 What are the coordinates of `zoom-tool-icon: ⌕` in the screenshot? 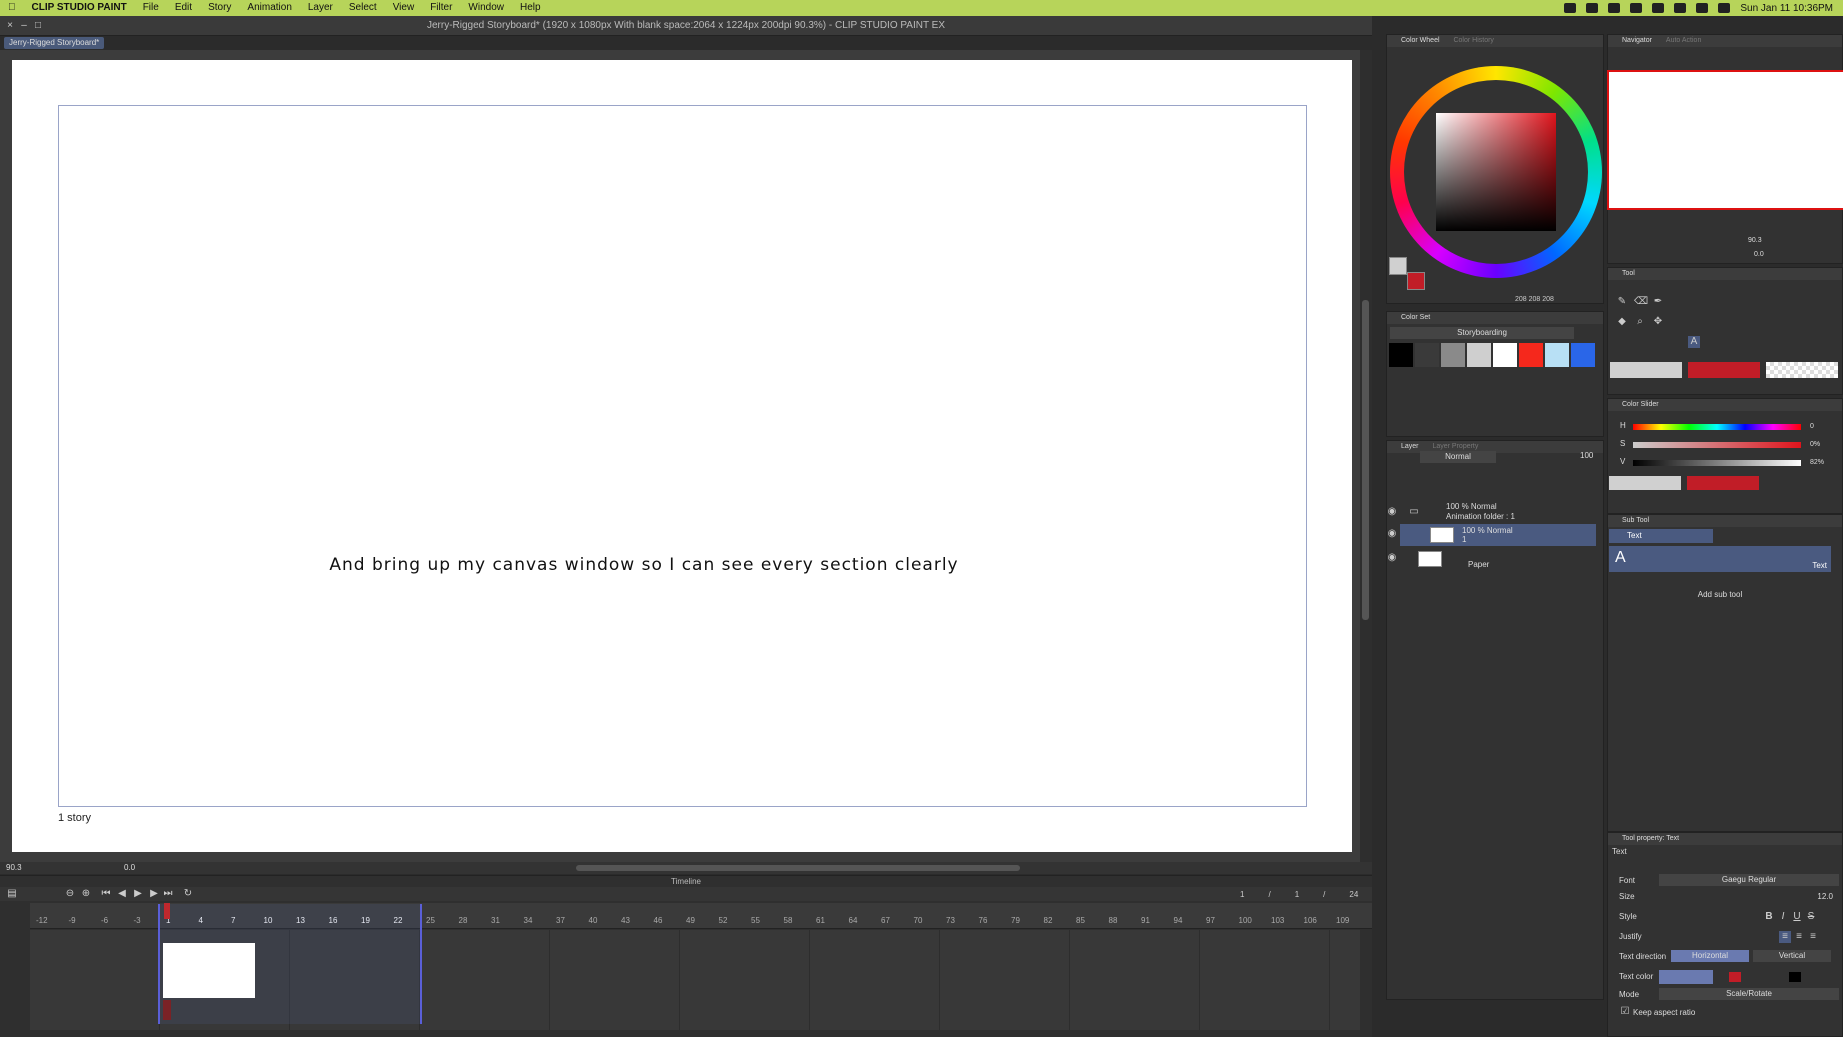 It's located at (1640, 322).